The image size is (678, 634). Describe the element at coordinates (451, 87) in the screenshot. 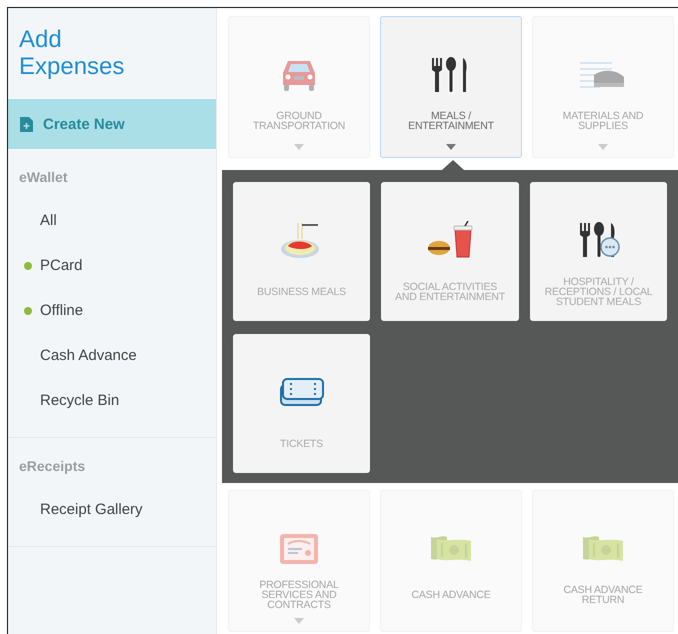

I see `category-tile: MEALS / ENTERTAINMENT` at that location.